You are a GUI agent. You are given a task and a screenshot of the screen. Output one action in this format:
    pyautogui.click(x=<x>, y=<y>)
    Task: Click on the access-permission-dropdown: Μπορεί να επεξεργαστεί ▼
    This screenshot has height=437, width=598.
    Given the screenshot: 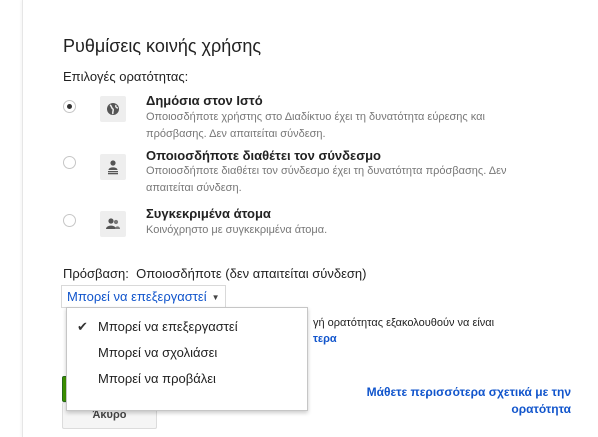 What is the action you would take?
    pyautogui.click(x=143, y=296)
    